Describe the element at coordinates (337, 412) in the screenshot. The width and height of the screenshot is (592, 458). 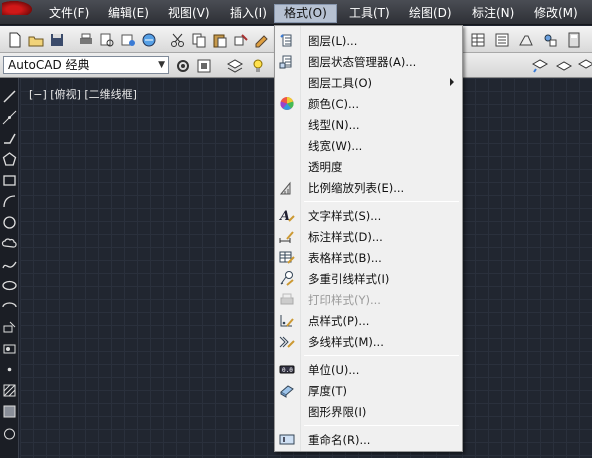
I see `menu-item-label: 图形界限(I)` at that location.